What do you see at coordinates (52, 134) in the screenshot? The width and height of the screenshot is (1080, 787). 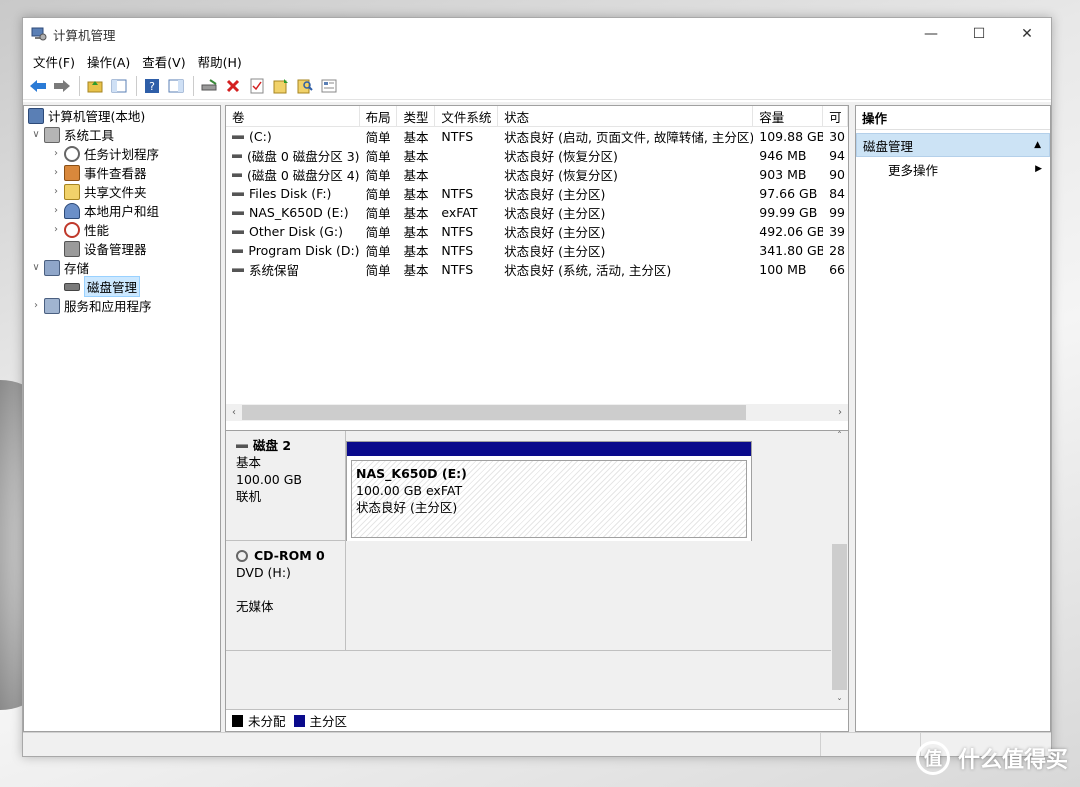 I see `tools-icon` at bounding box center [52, 134].